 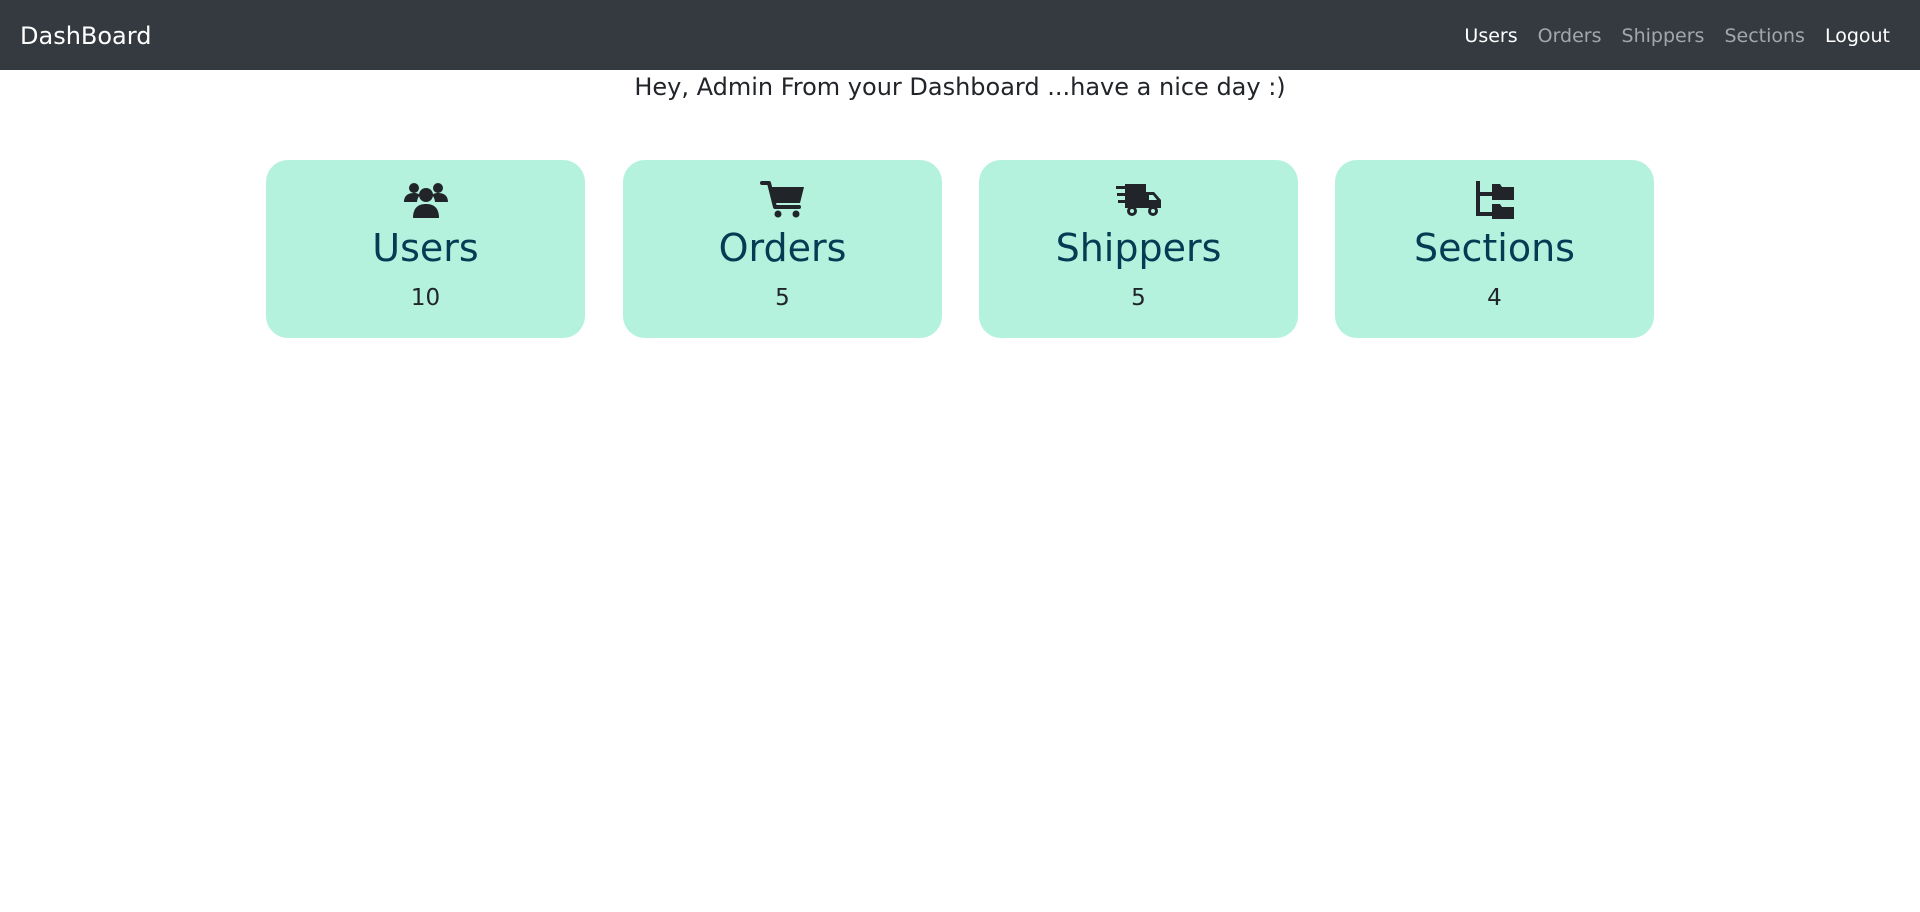 I want to click on shippers-card-title: Shippers, so click(x=1138, y=248).